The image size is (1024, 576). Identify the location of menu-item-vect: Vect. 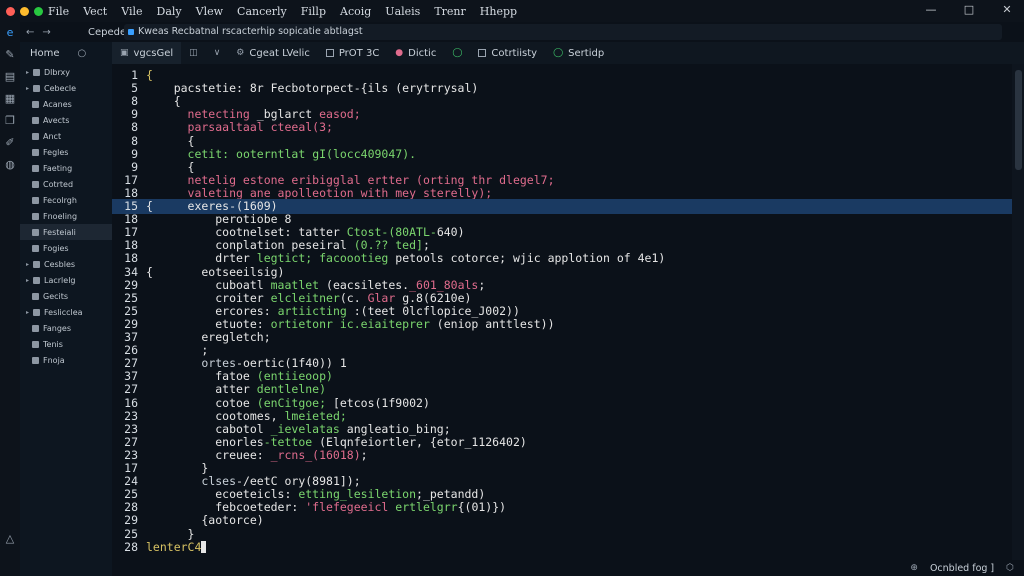
(95, 11).